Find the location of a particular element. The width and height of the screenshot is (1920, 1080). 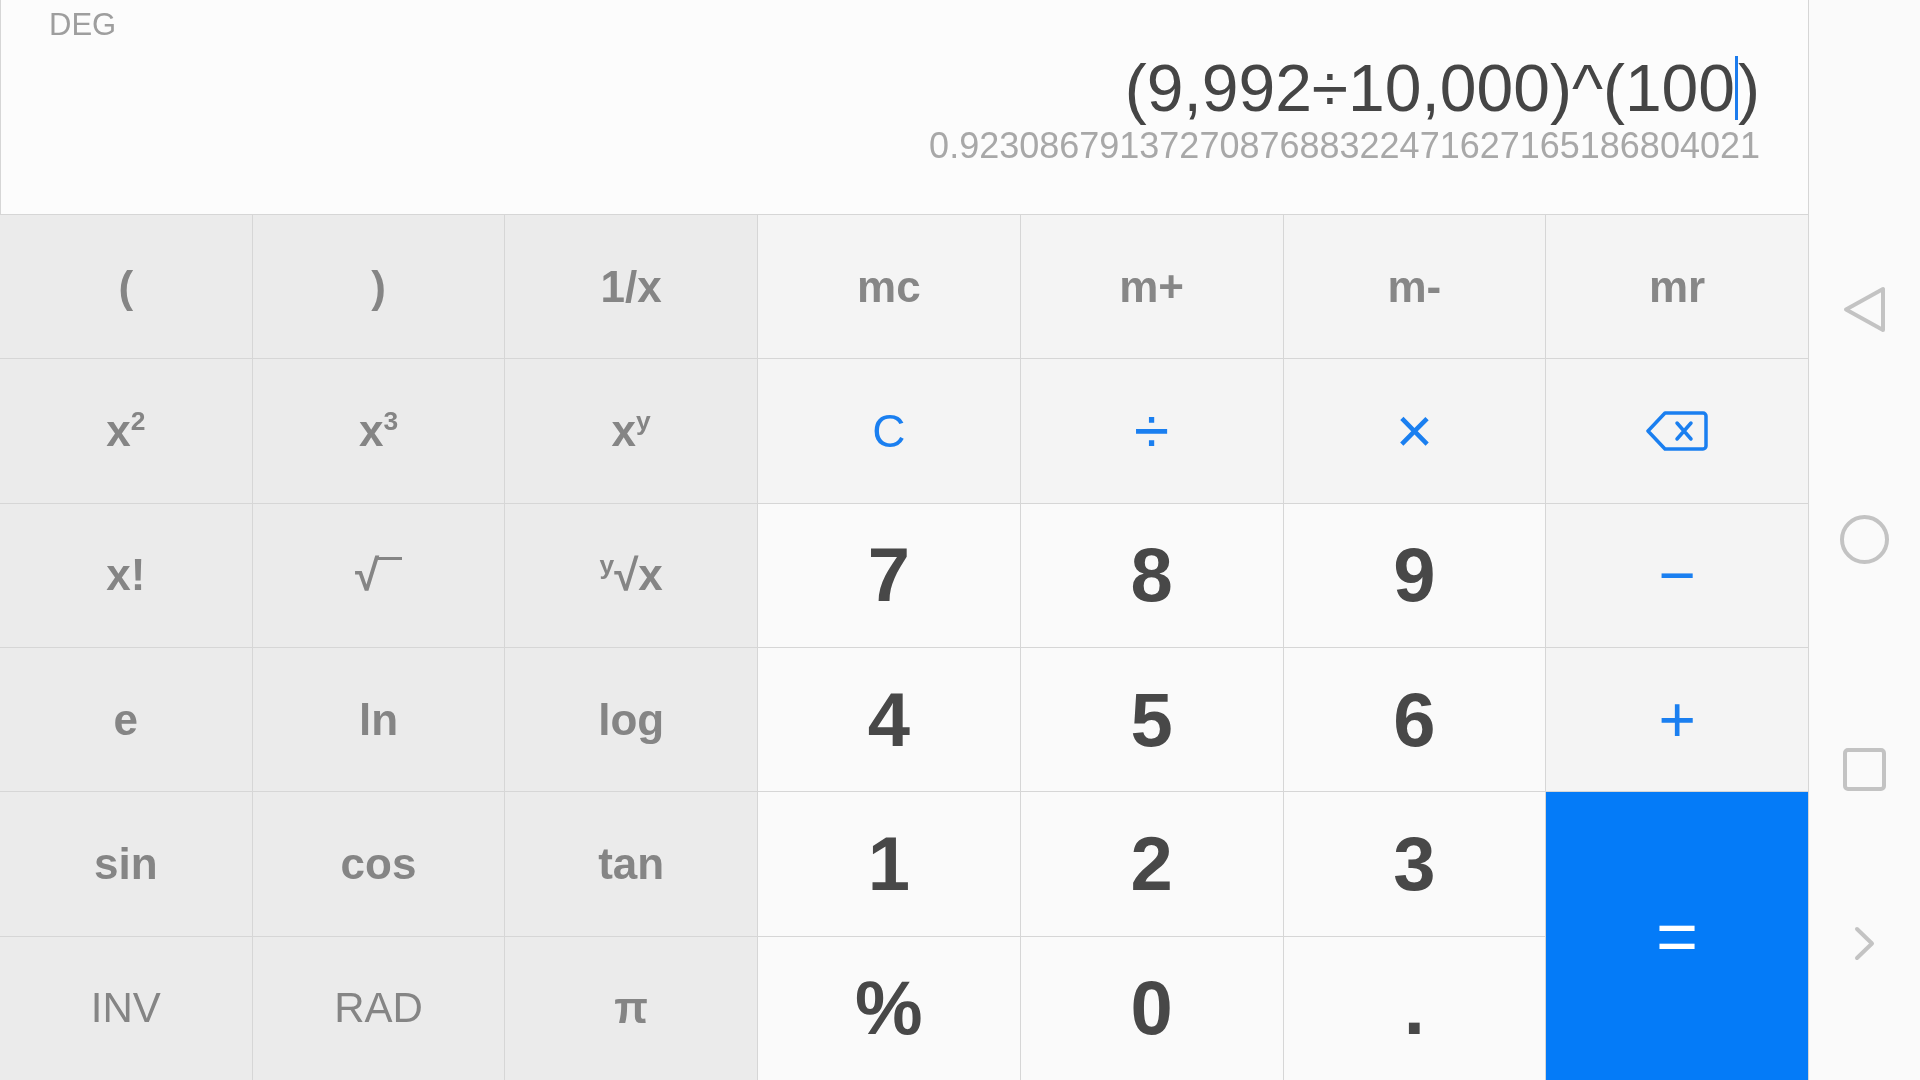

memory-key: m+ is located at coordinates (1151, 287).